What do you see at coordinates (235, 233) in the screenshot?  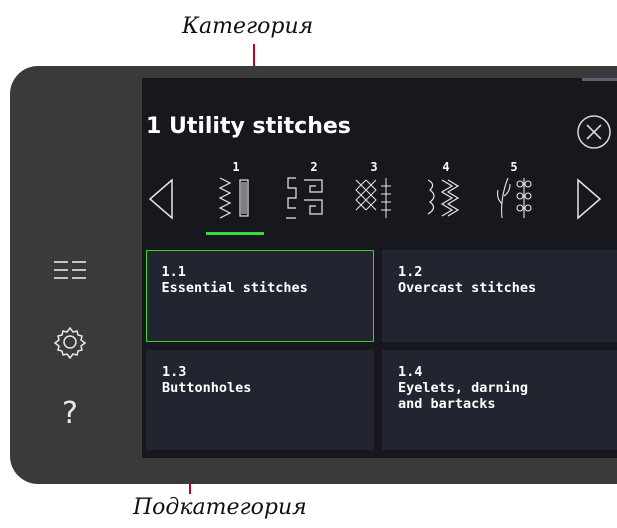 I see `active-category-indicator` at bounding box center [235, 233].